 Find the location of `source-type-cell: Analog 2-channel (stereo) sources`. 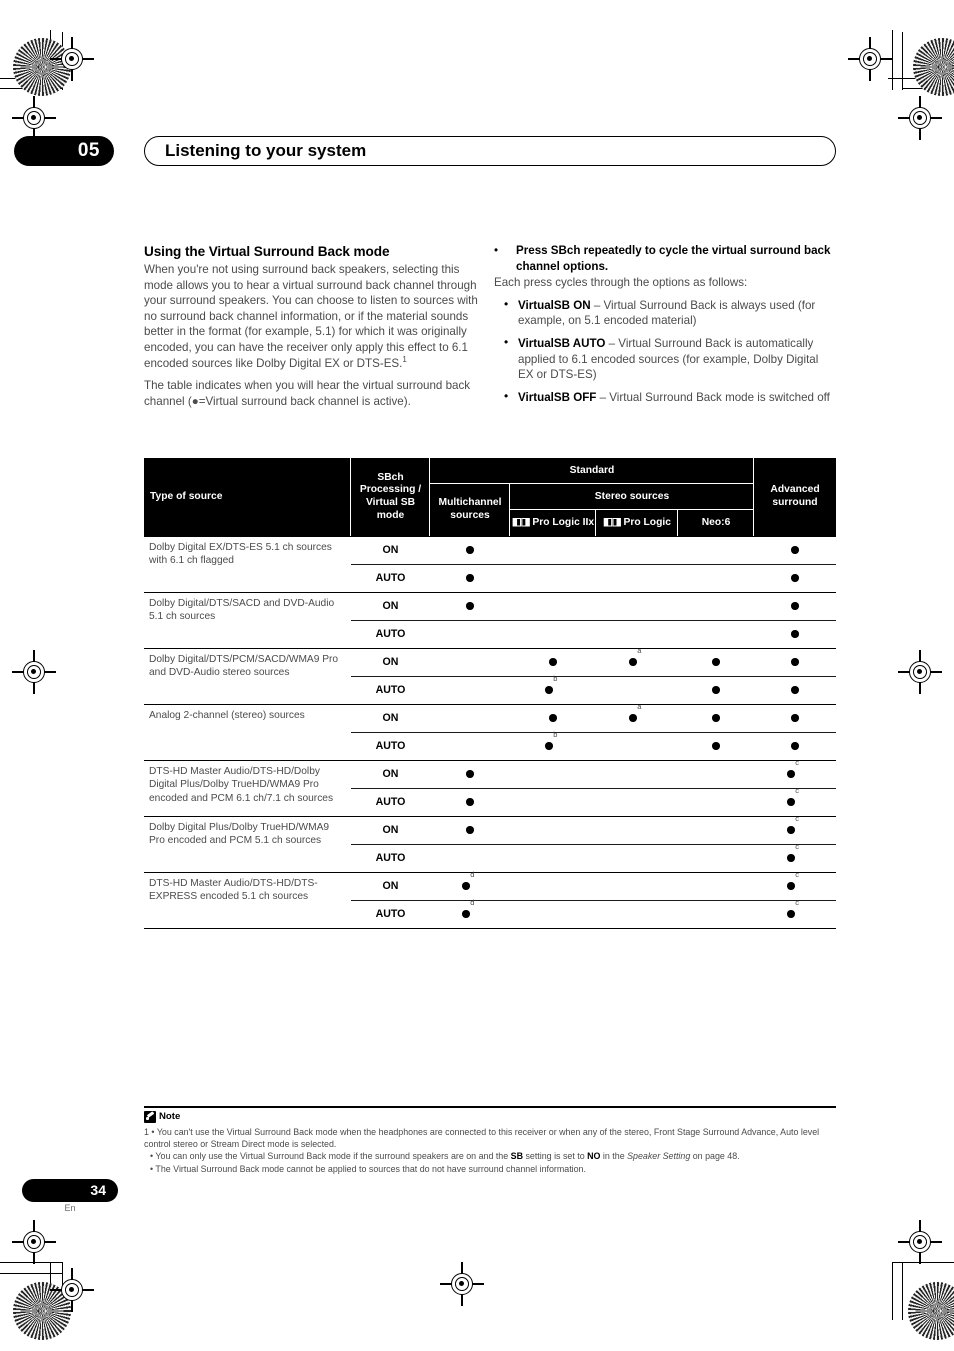

source-type-cell: Analog 2-channel (stereo) sources is located at coordinates (227, 715).